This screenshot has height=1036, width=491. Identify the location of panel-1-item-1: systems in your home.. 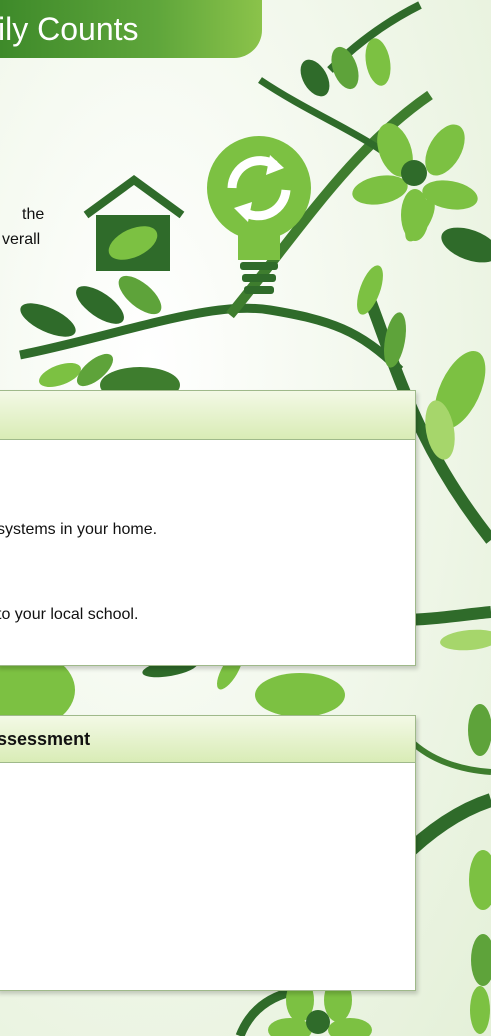
(79, 529).